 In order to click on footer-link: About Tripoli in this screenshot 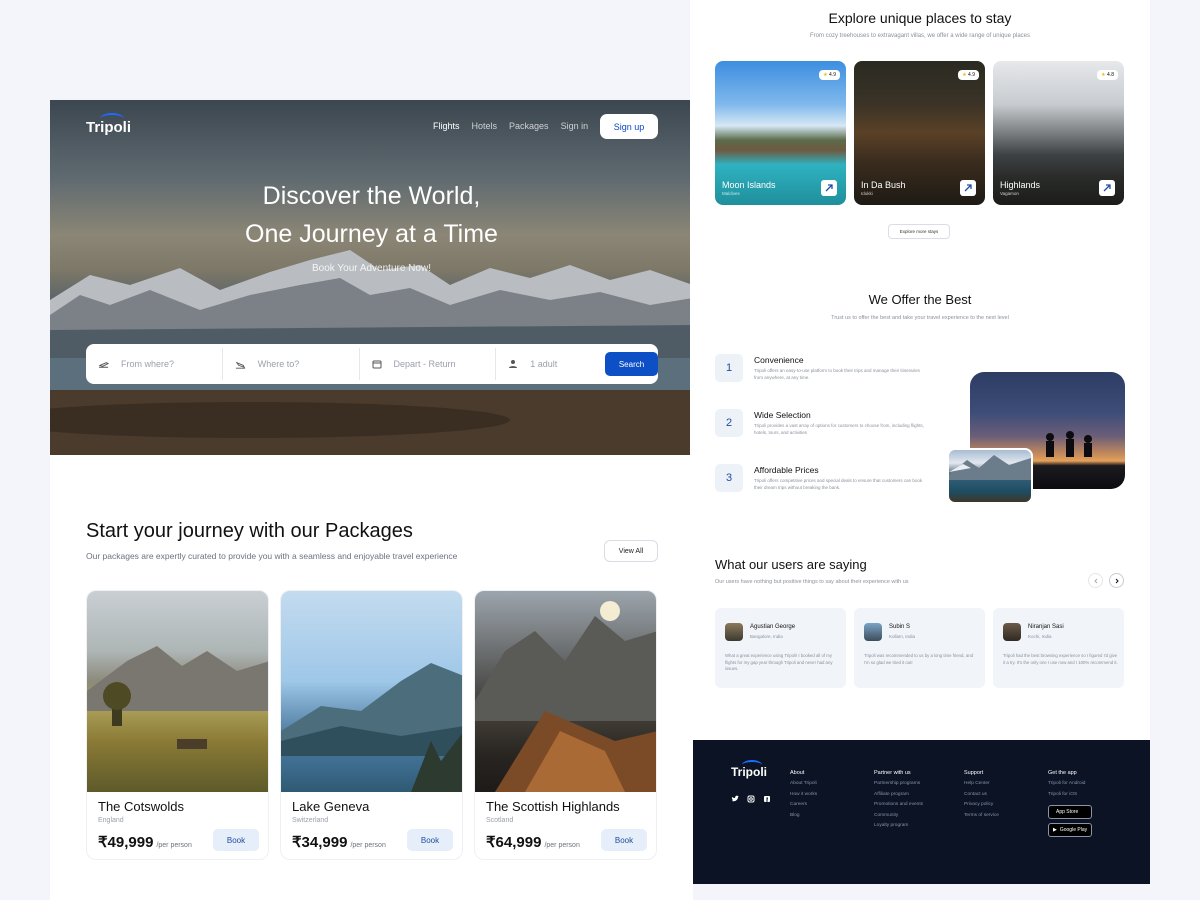, I will do `click(803, 783)`.